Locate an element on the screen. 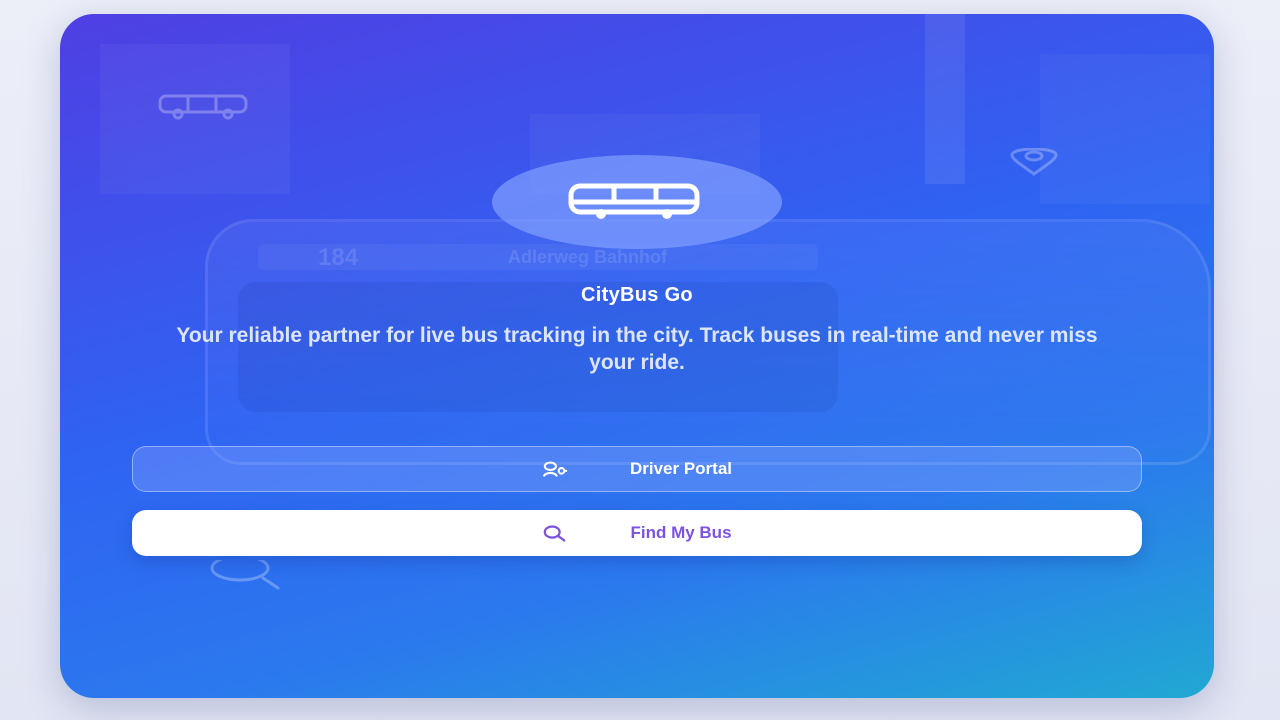 The image size is (1280, 720). app-title: CityBus Go is located at coordinates (637, 295).